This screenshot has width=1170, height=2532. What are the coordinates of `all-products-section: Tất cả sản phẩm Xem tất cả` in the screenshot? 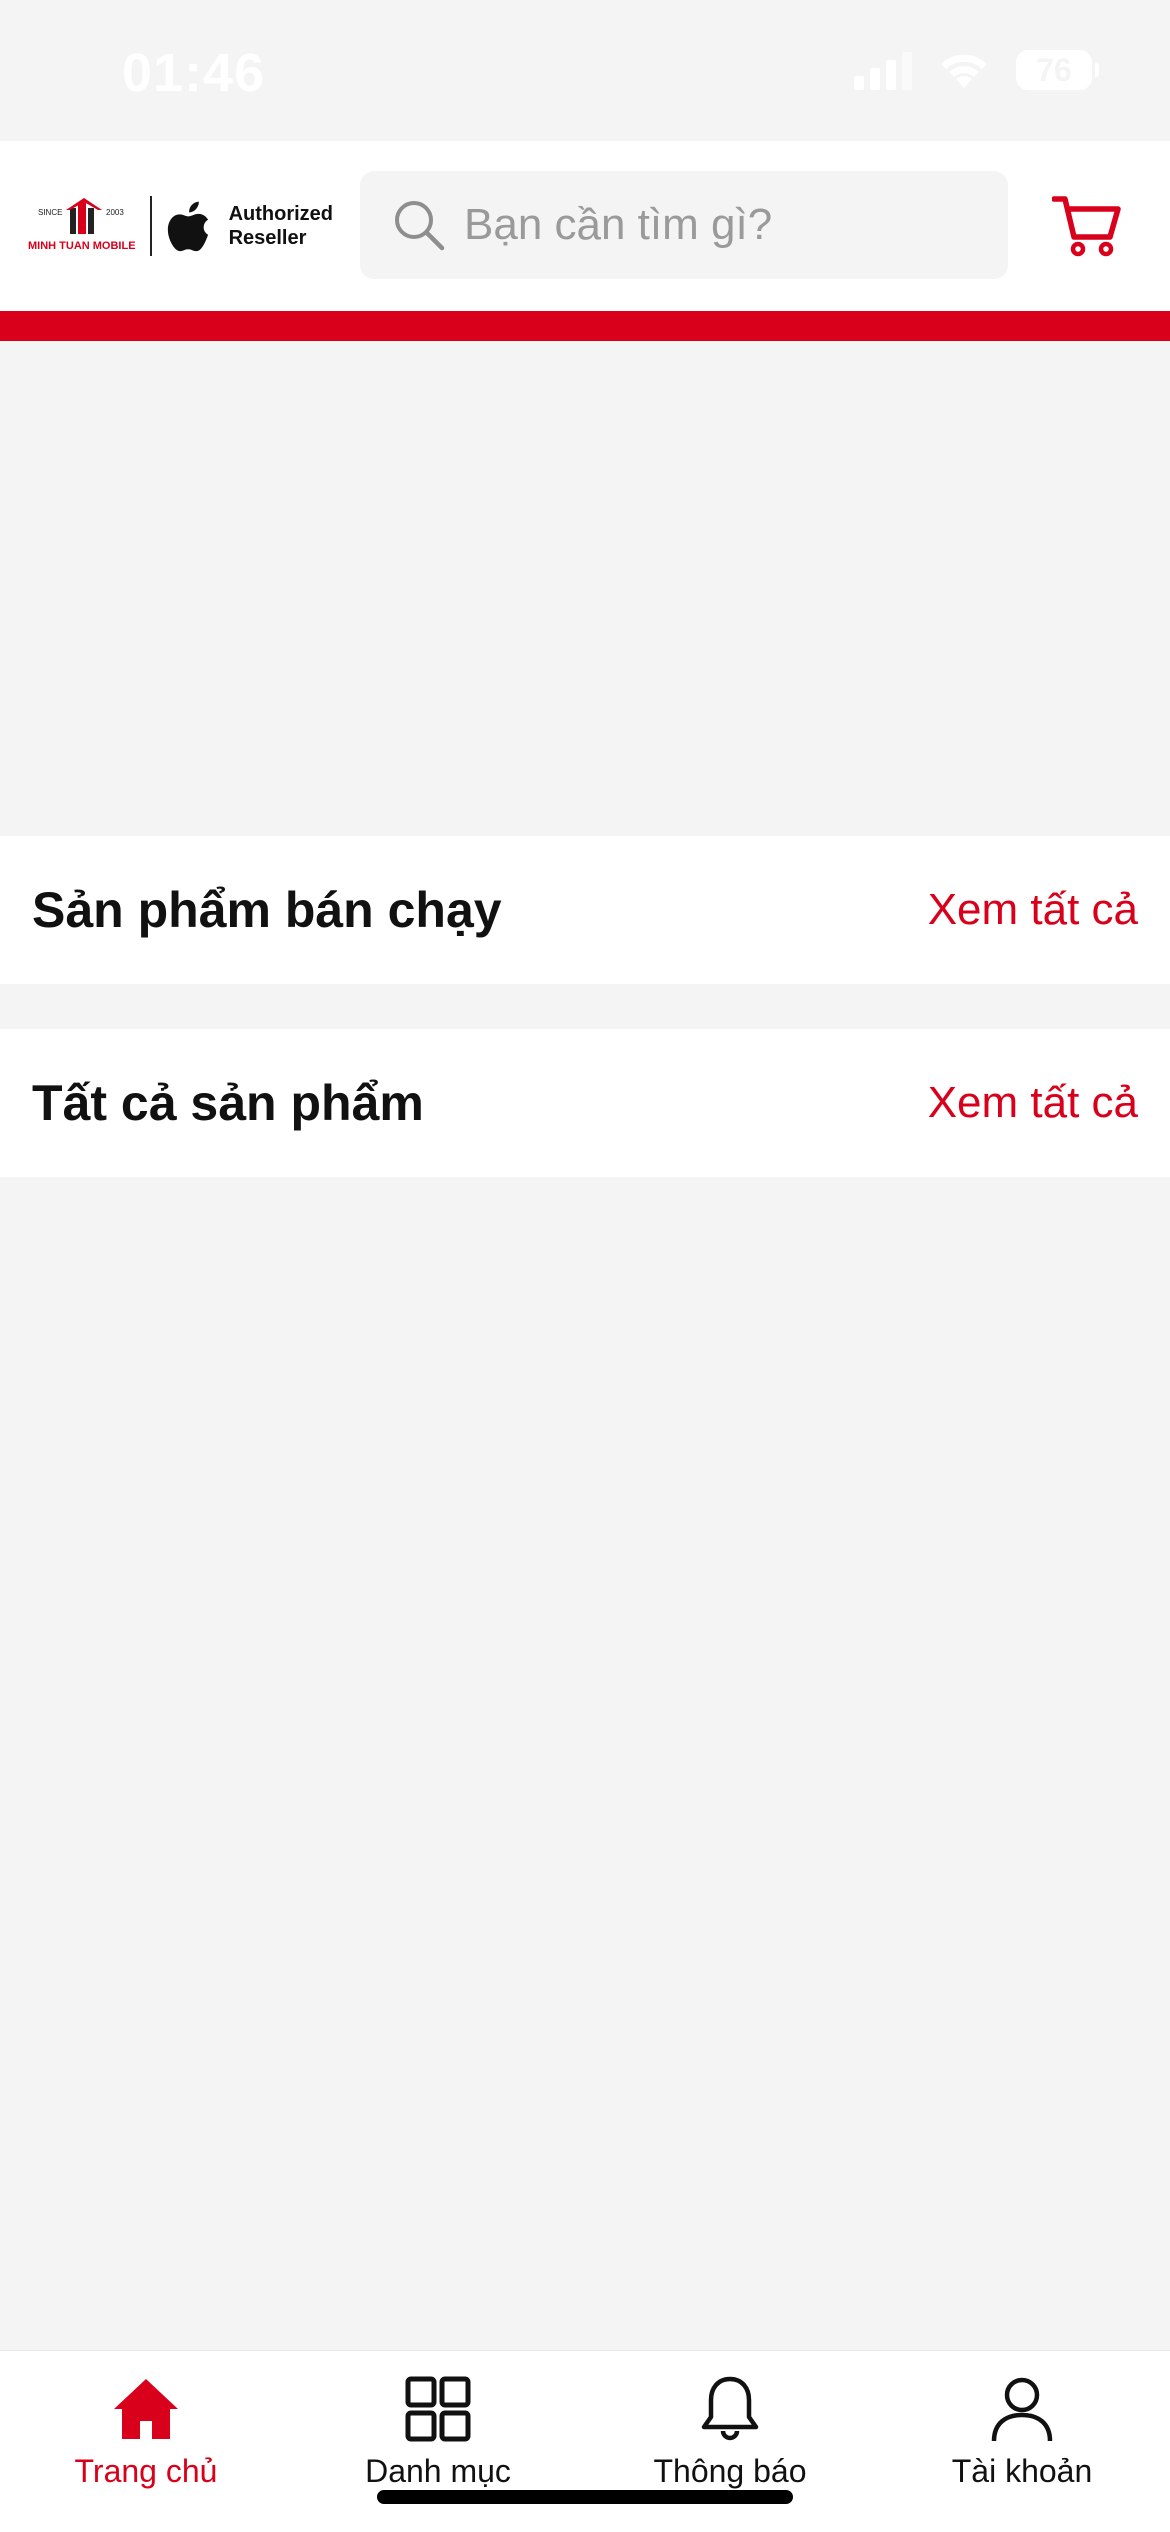 It's located at (585, 1103).